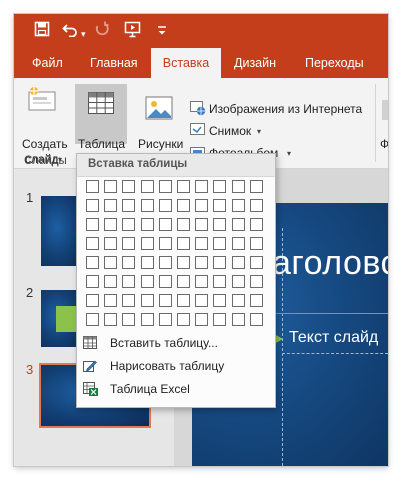 The height and width of the screenshot is (482, 403). Describe the element at coordinates (162, 32) in the screenshot. I see `customize-toolbar-icon` at that location.